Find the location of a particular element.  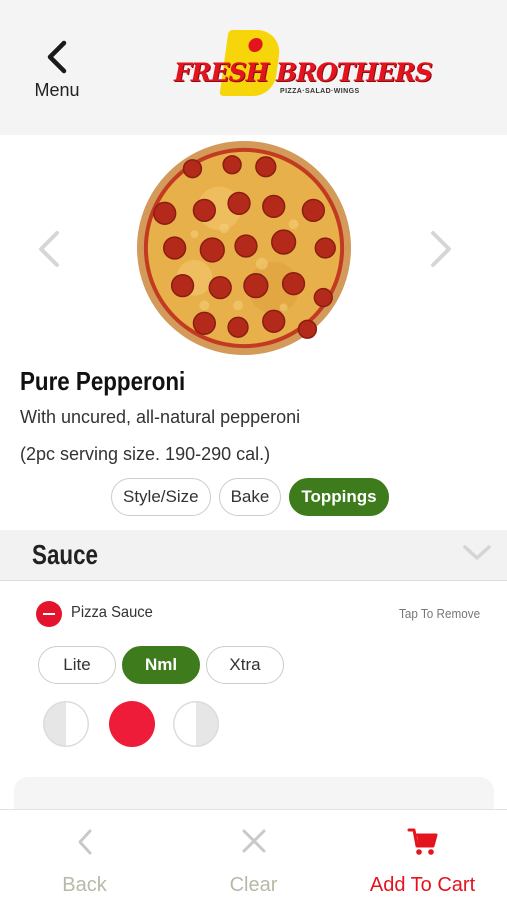

tab-bake: Bake is located at coordinates (250, 497).